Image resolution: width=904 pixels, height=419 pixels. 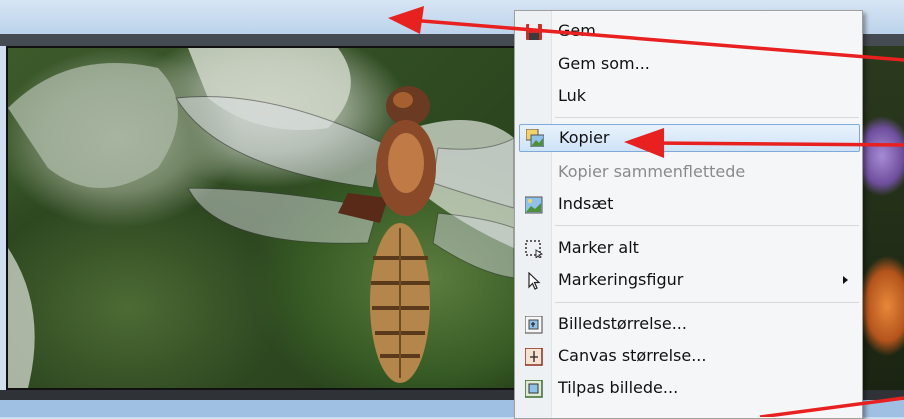 I want to click on annotation-arrow-bottom, so click(x=831, y=406).